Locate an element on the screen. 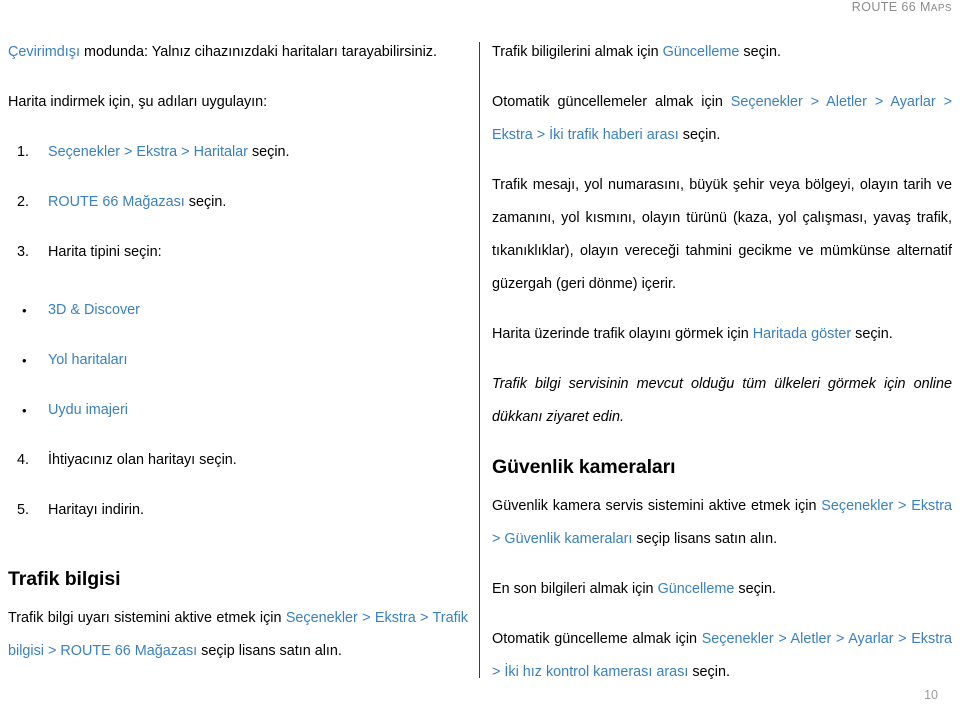  step-item-2: 2. ROUTE 66 Mağazası seçin. is located at coordinates (238, 202).